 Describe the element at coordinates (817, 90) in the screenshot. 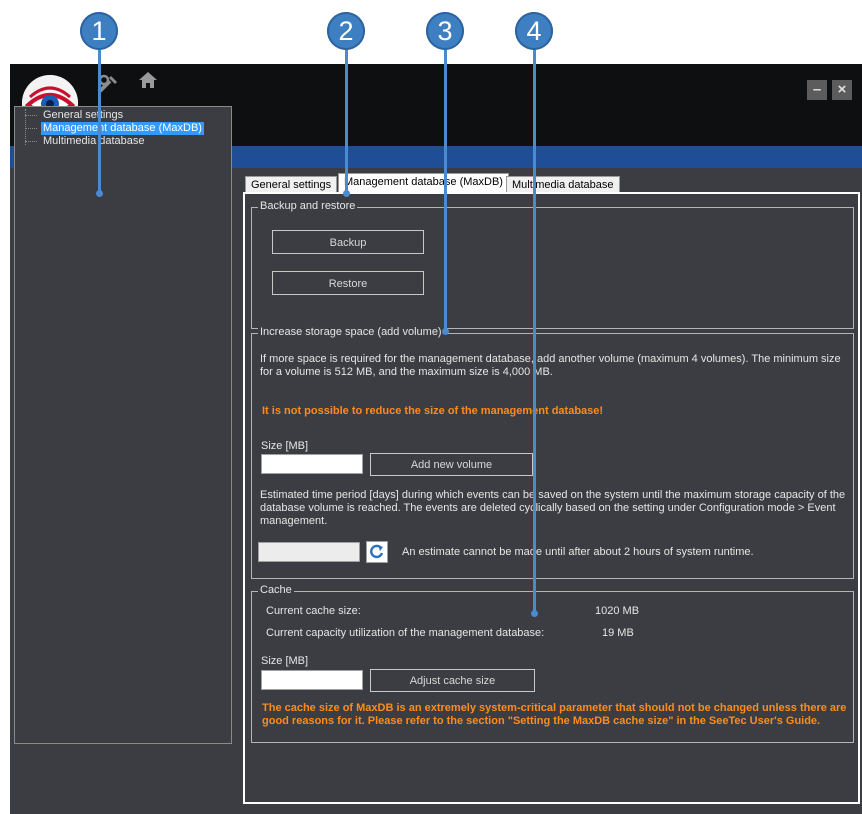

I see `minimize-button: –` at that location.